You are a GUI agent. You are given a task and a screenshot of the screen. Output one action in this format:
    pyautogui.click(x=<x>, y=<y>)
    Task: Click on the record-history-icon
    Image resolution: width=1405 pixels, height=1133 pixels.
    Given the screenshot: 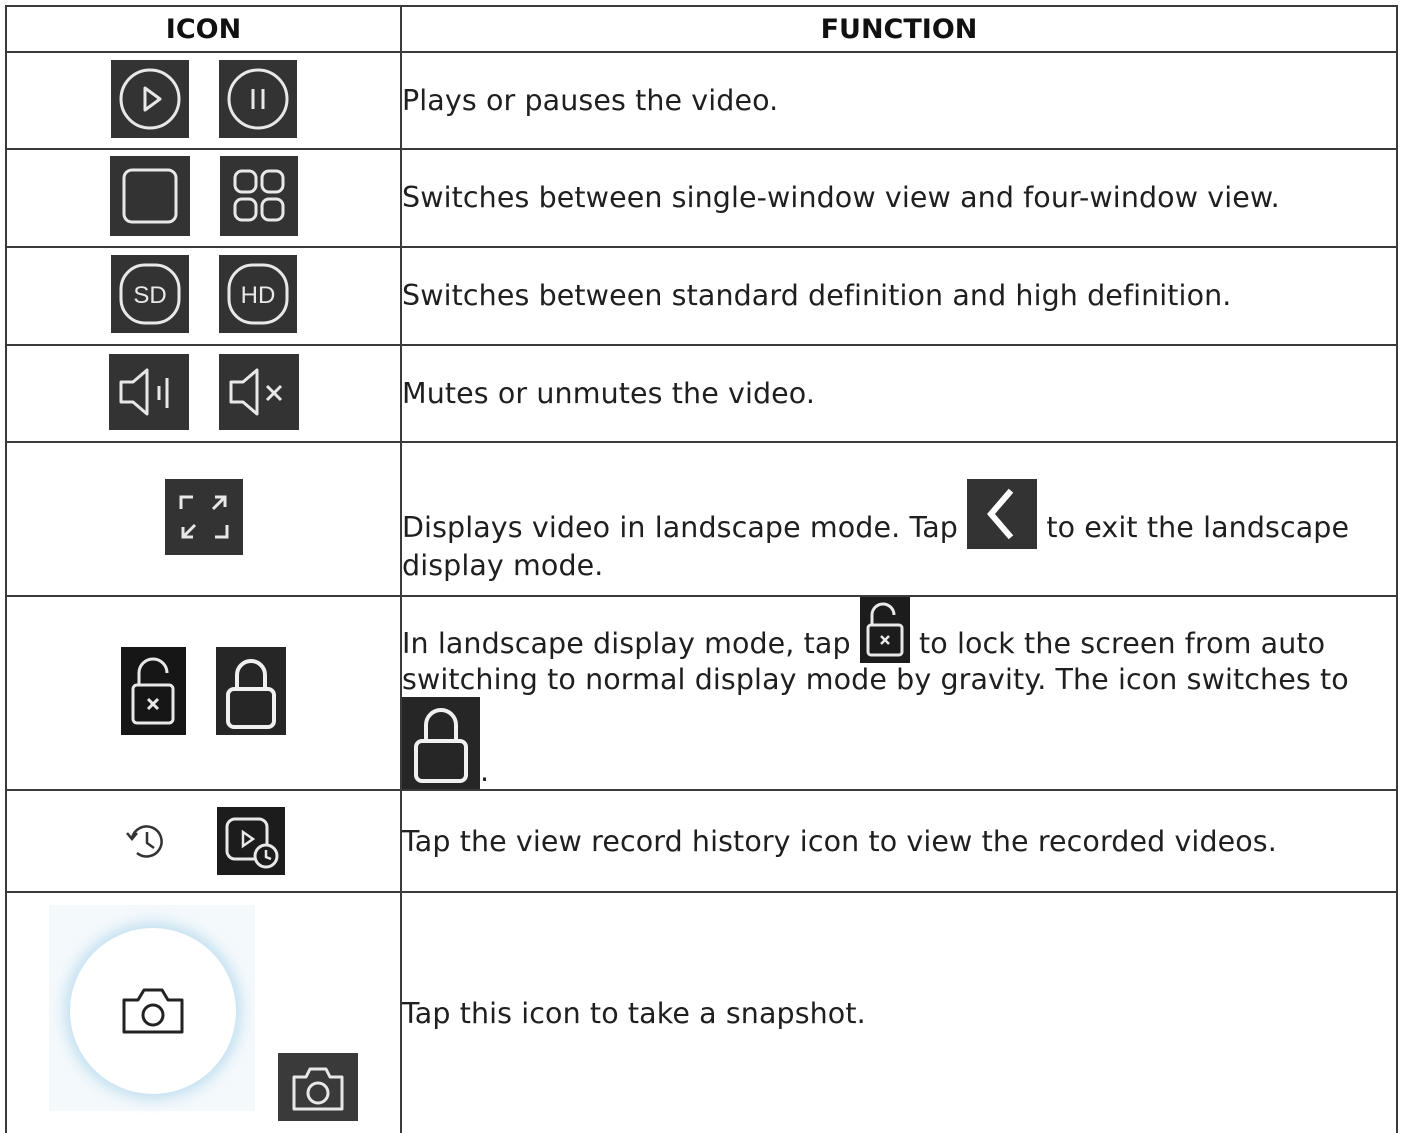 What is the action you would take?
    pyautogui.click(x=250, y=841)
    